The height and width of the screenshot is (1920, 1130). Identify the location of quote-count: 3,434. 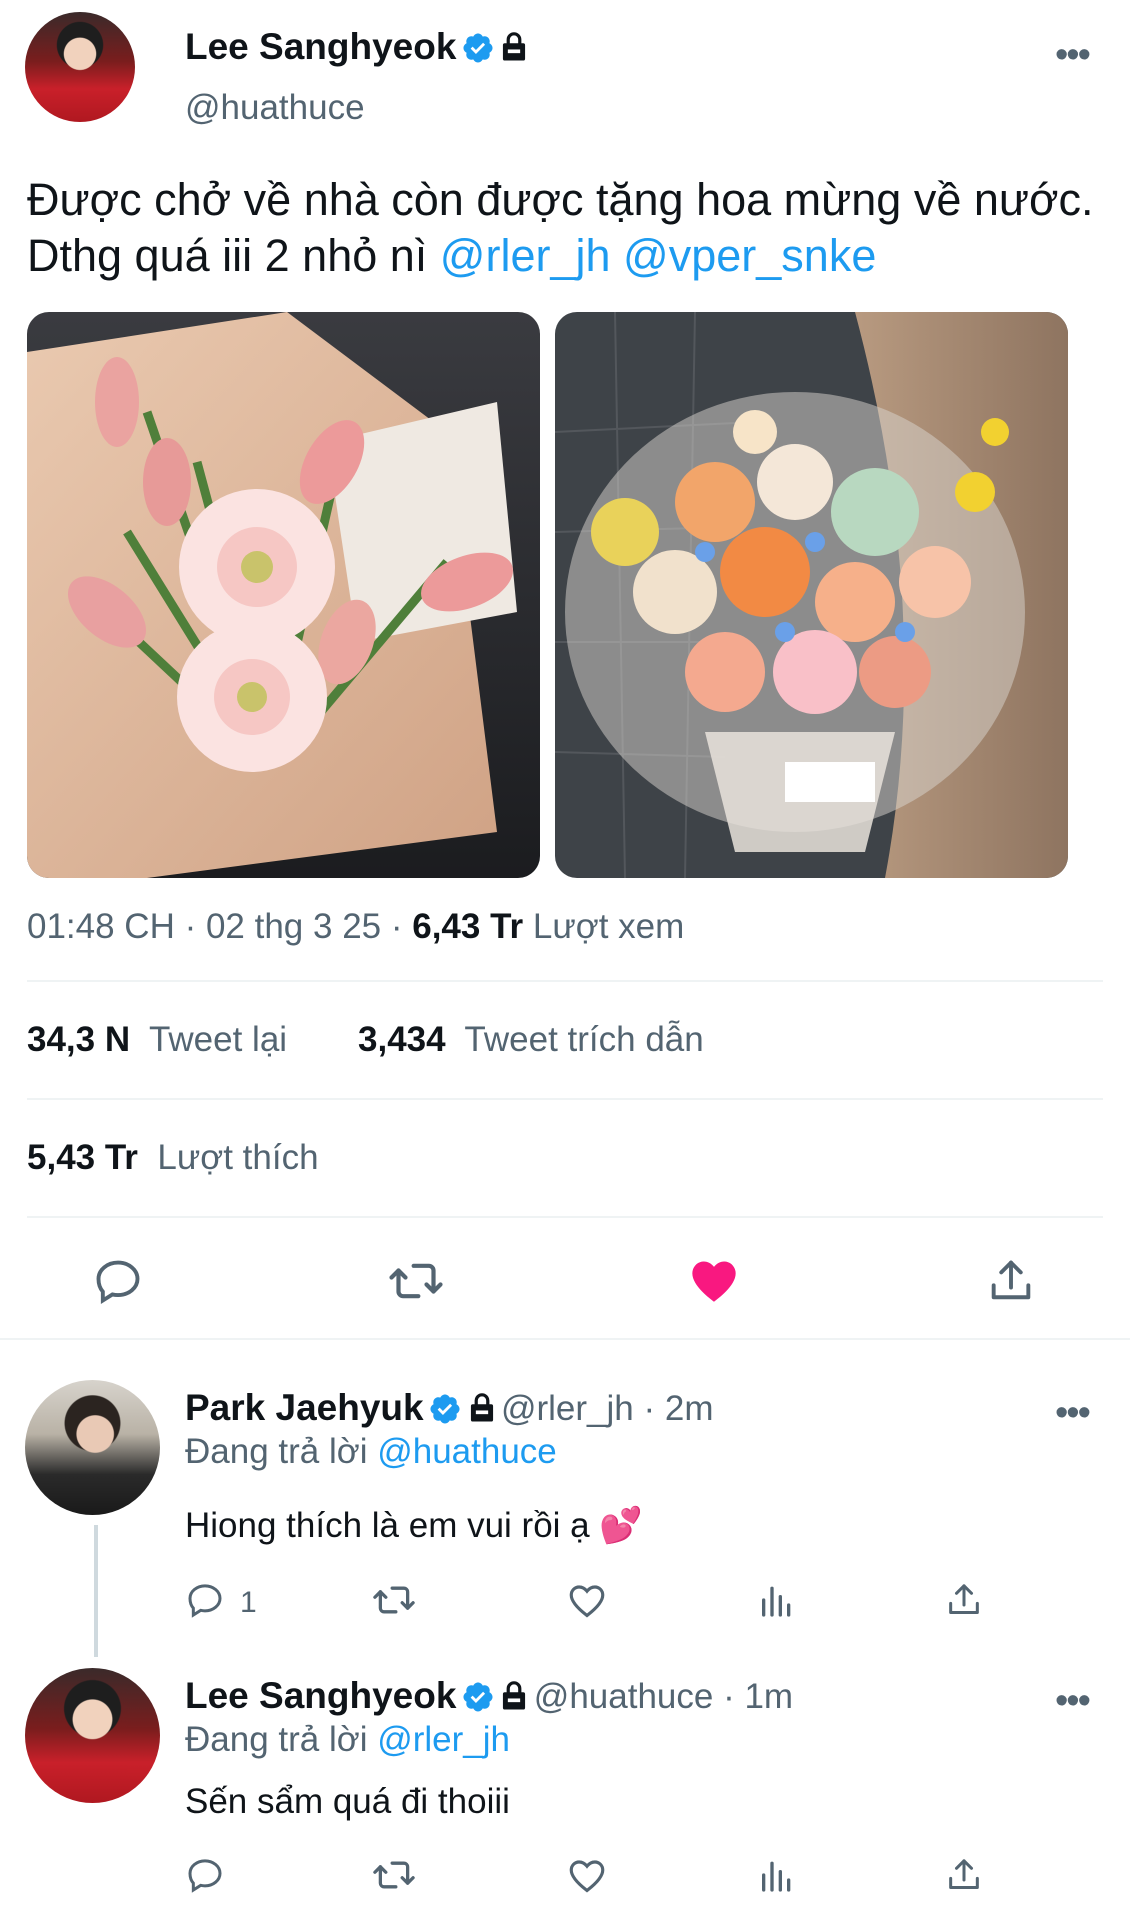
(402, 1039).